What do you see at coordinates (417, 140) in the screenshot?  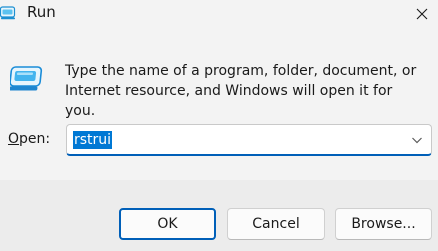 I see `chevron-down-icon` at bounding box center [417, 140].